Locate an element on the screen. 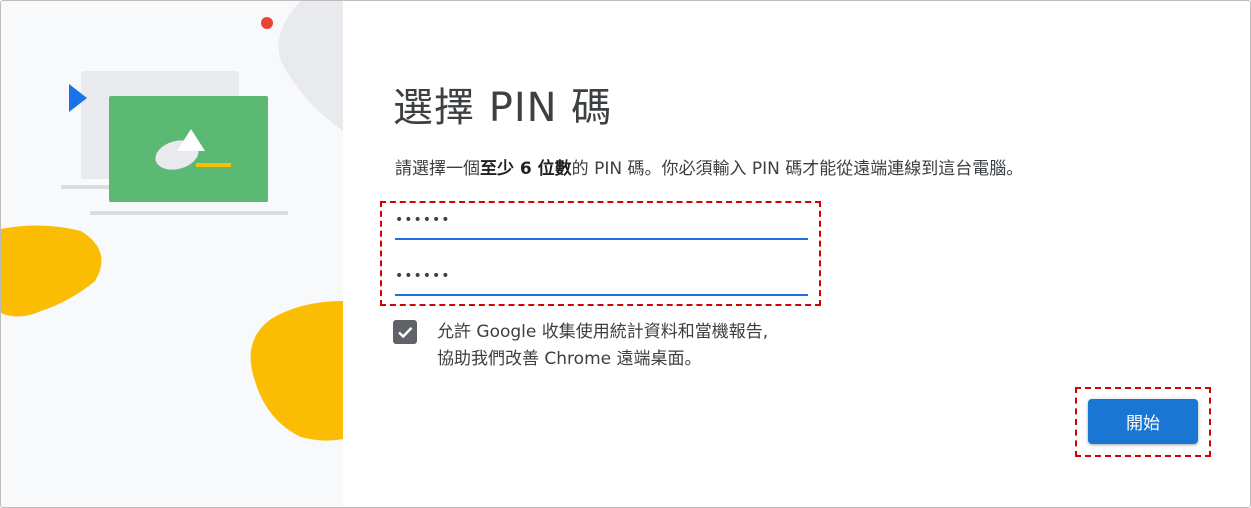 This screenshot has height=508, width=1251. page-title: 選擇 PIN 碼 is located at coordinates (503, 108).